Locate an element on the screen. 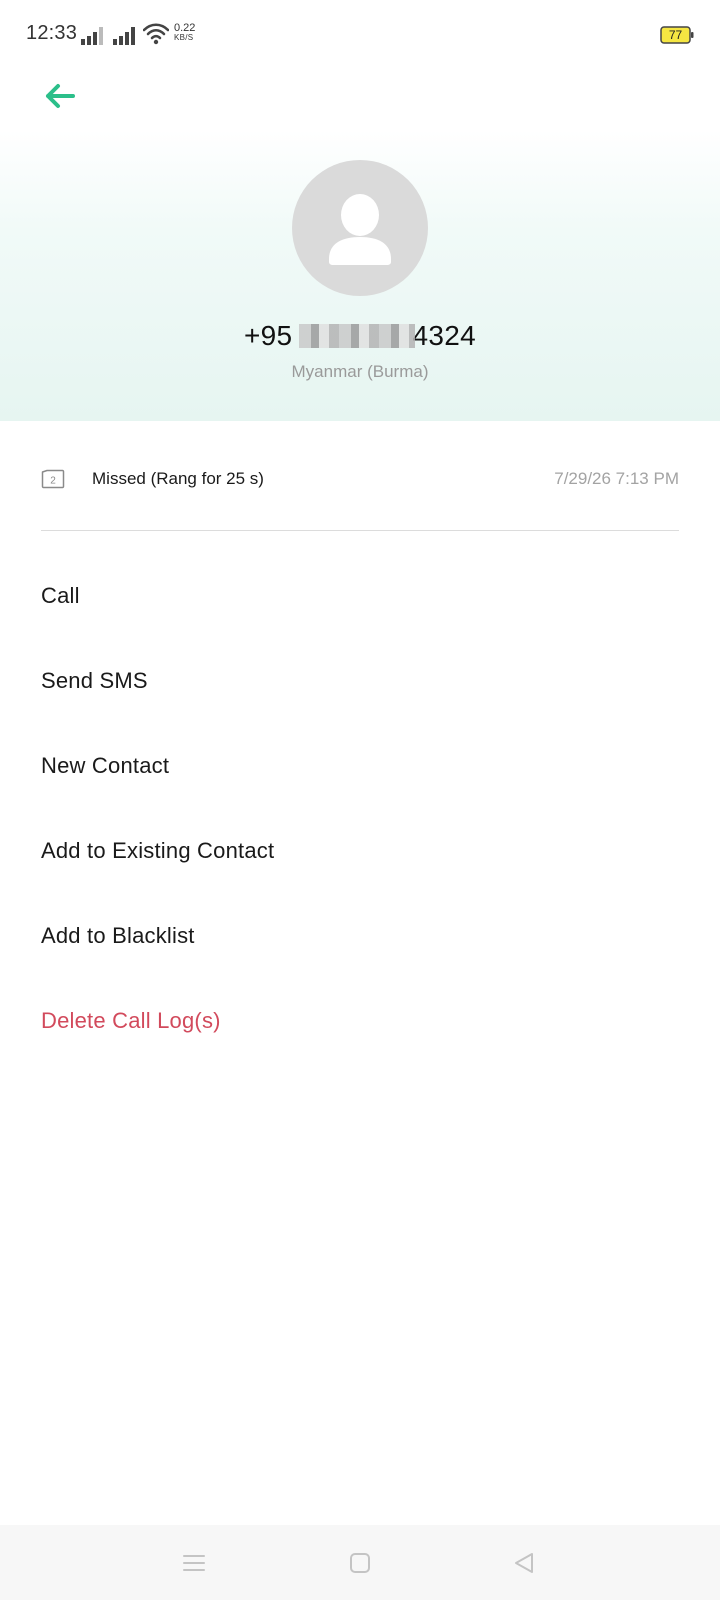  nav-menu-button is located at coordinates (194, 1563).